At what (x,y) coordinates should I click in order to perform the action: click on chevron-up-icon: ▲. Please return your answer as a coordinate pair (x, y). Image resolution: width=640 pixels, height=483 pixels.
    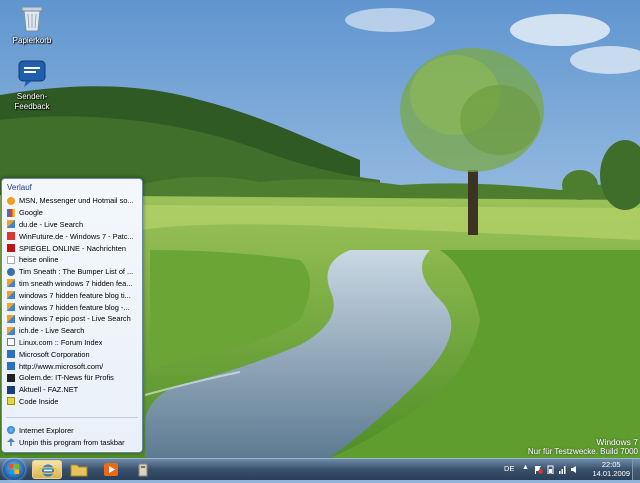
    Looking at the image, I should click on (526, 468).